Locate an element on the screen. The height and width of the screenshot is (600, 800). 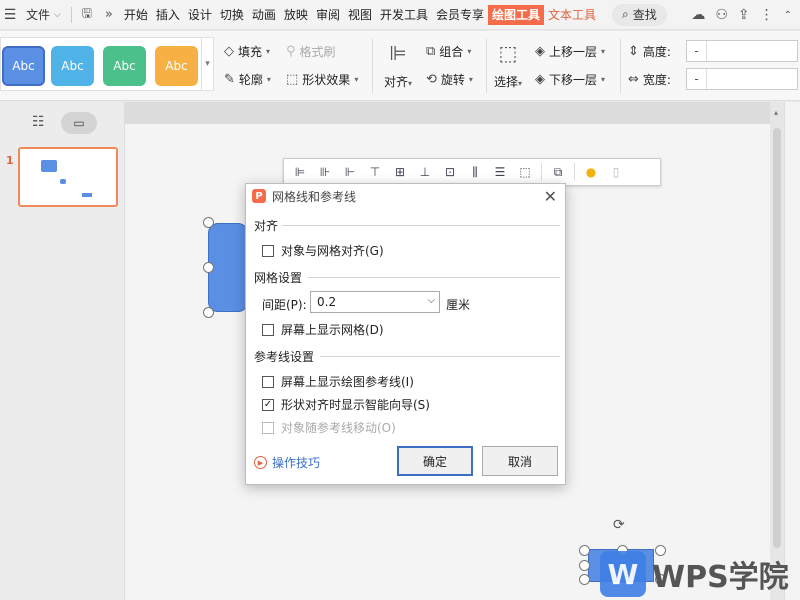
play-icon: ▶ is located at coordinates (260, 462).